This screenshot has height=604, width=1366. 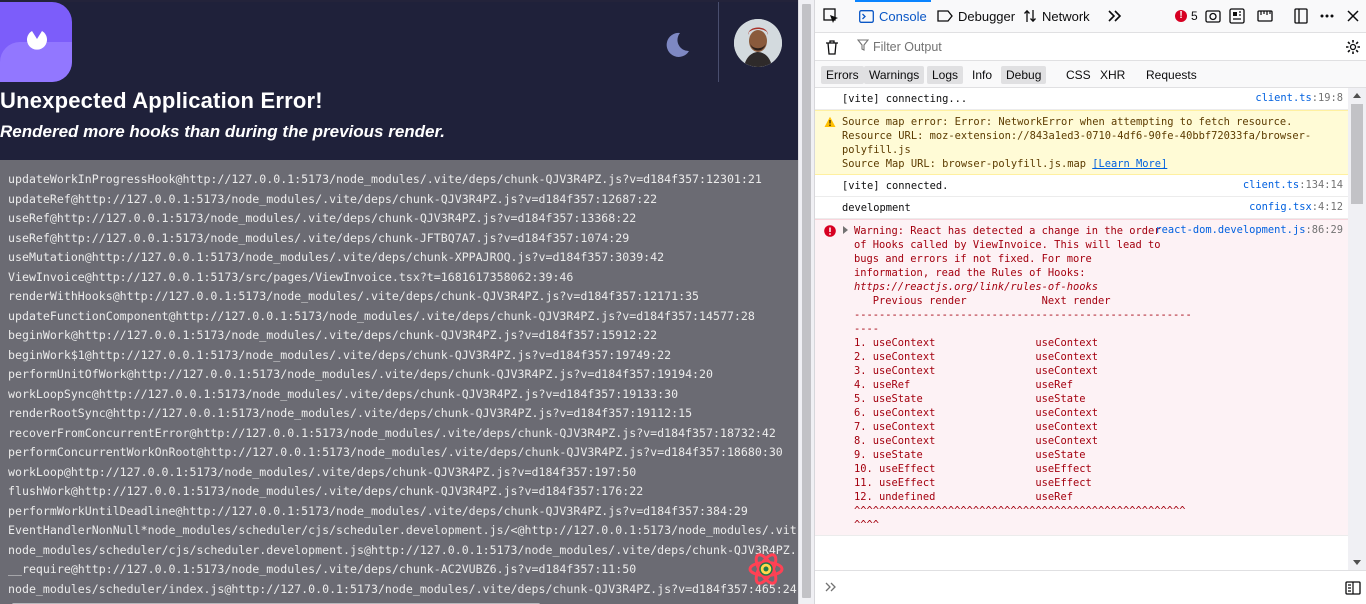 I want to click on logo-icon, so click(x=37, y=40).